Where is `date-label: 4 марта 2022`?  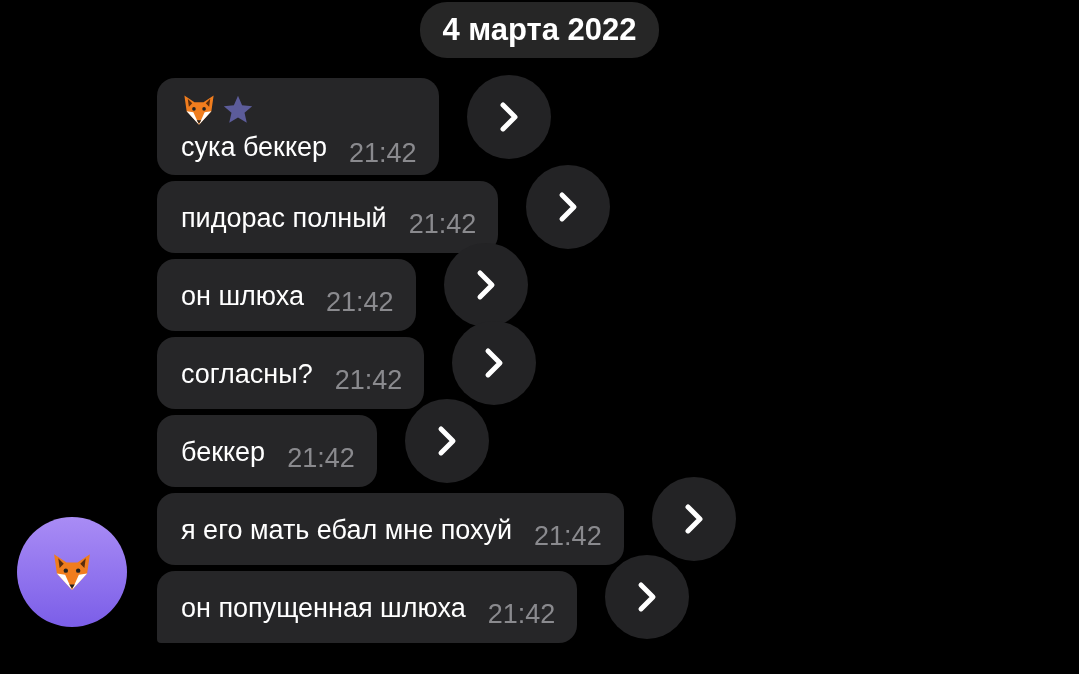
date-label: 4 марта 2022 is located at coordinates (539, 30).